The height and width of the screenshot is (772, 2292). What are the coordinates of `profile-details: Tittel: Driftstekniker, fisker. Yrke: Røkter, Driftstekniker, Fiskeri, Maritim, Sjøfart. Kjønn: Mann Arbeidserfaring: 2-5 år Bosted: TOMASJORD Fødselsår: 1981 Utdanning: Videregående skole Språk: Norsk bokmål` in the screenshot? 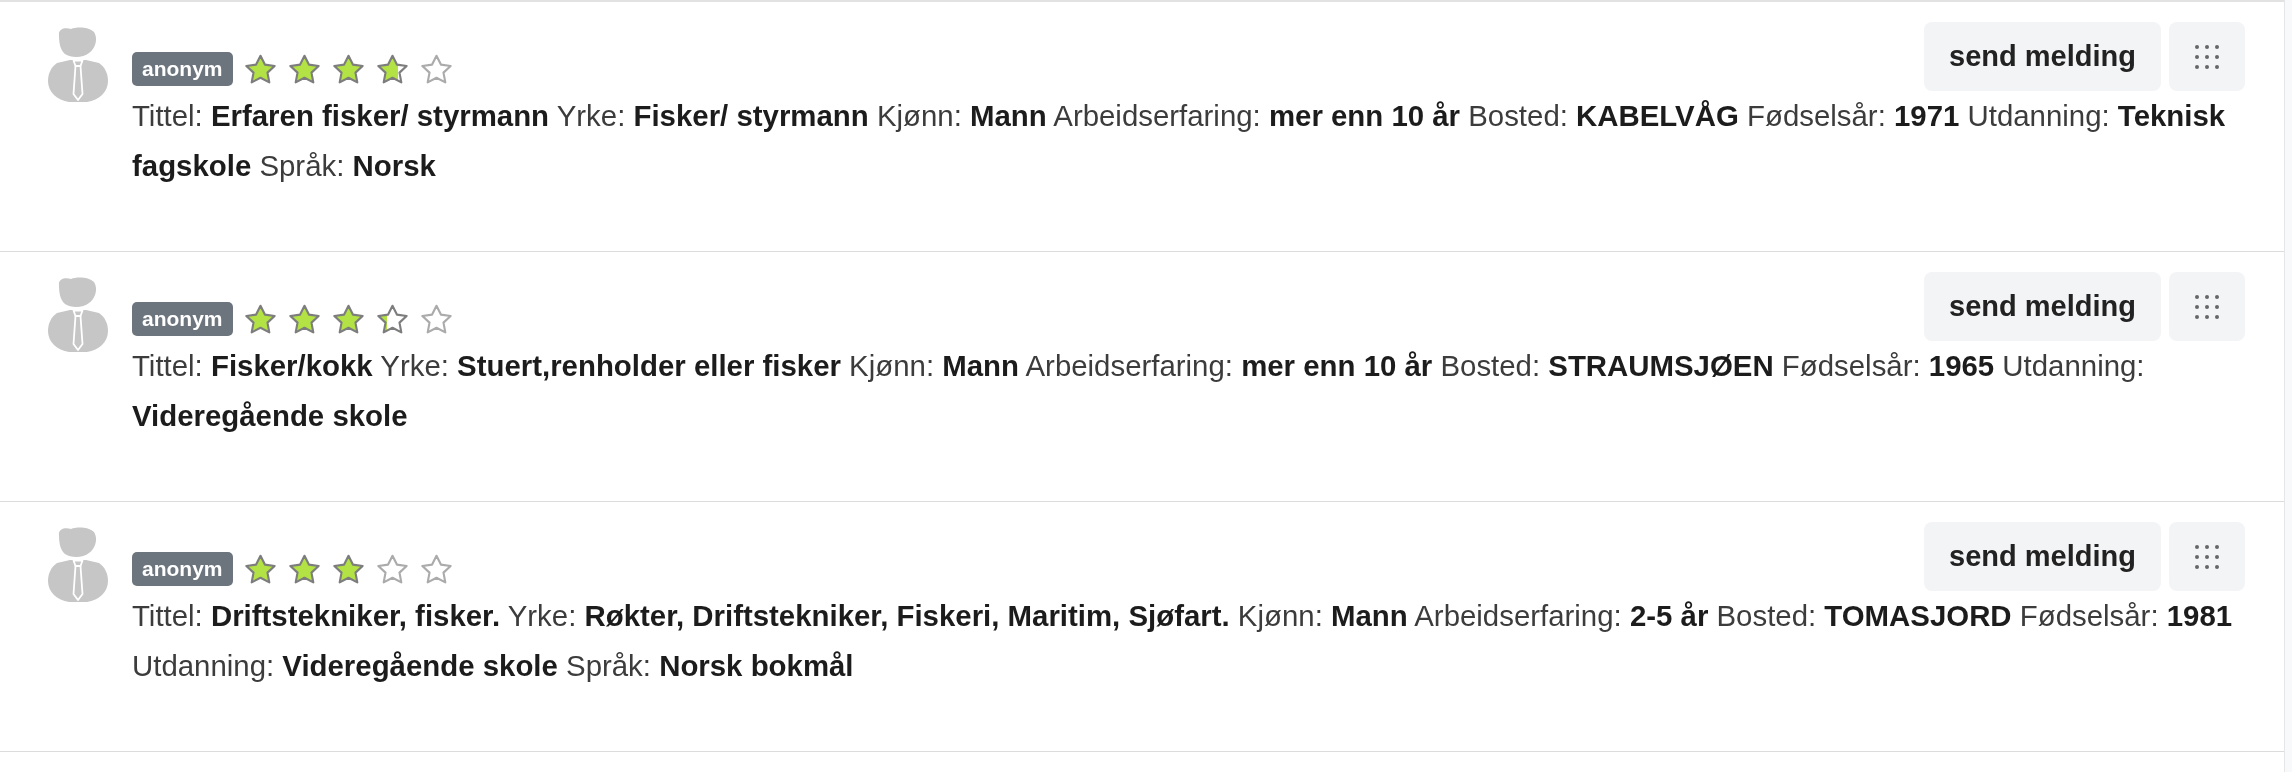 It's located at (1183, 641).